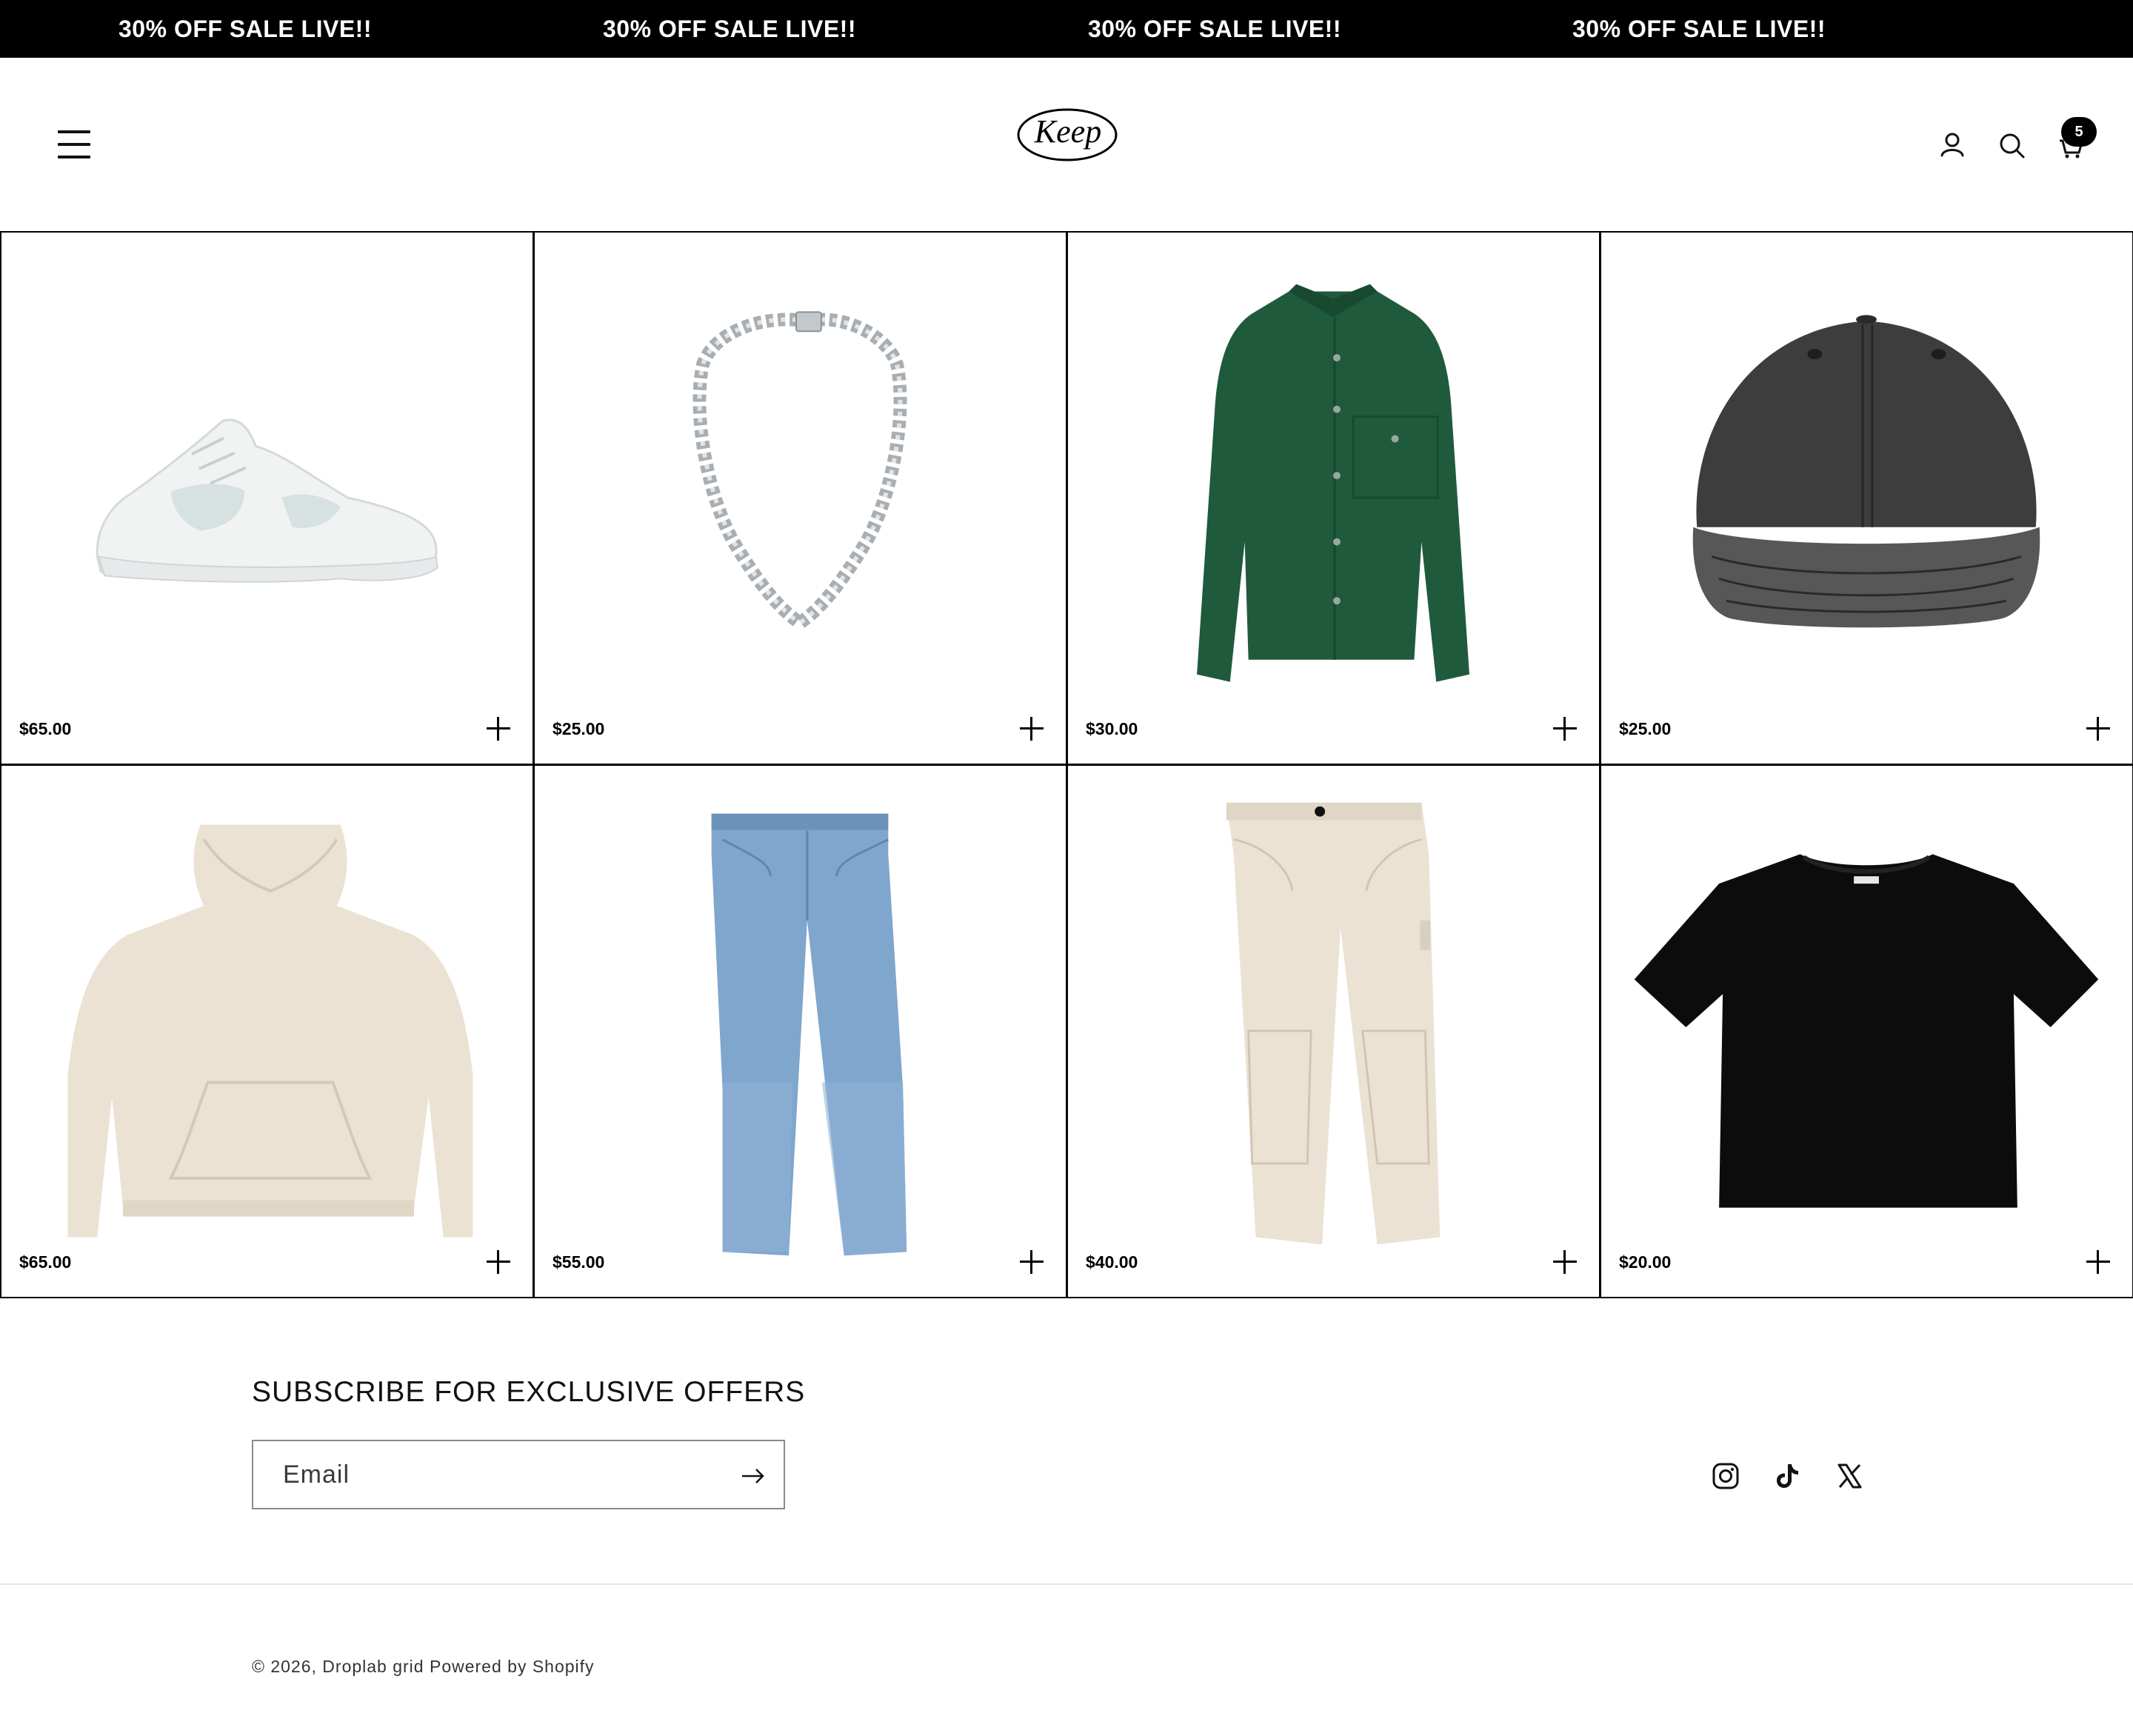 The image size is (2133, 1736). What do you see at coordinates (1067, 131) in the screenshot?
I see `logo-text: Keep` at bounding box center [1067, 131].